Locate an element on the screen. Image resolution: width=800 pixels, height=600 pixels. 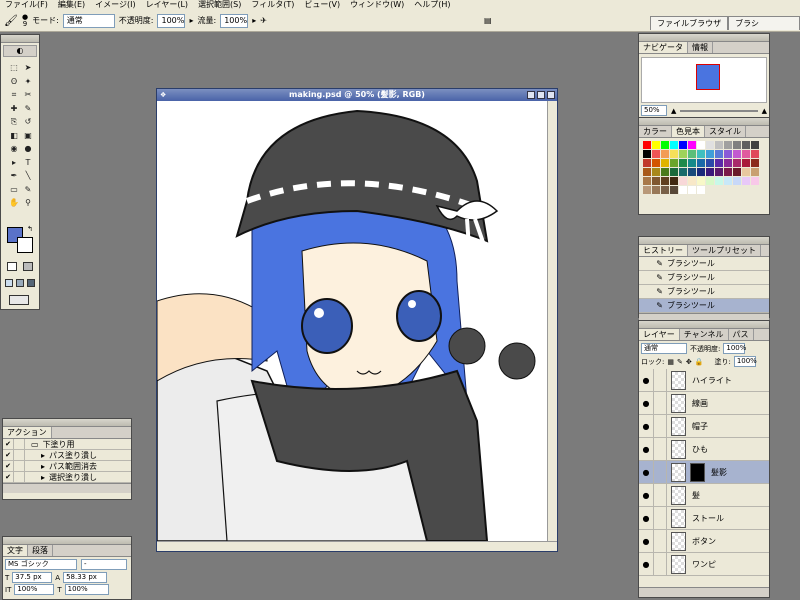
action-item: ✔ ▸ パス塗り潰し is located at coordinates (67, 455).